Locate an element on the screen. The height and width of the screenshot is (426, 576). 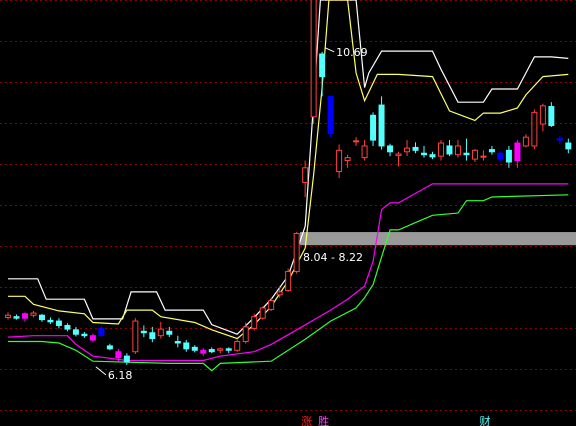
zone-bar is located at coordinates (438, 239).